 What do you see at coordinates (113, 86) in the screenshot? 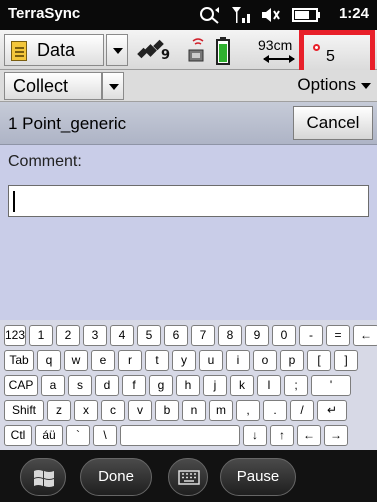
I see `collect-dropdown-arrow` at bounding box center [113, 86].